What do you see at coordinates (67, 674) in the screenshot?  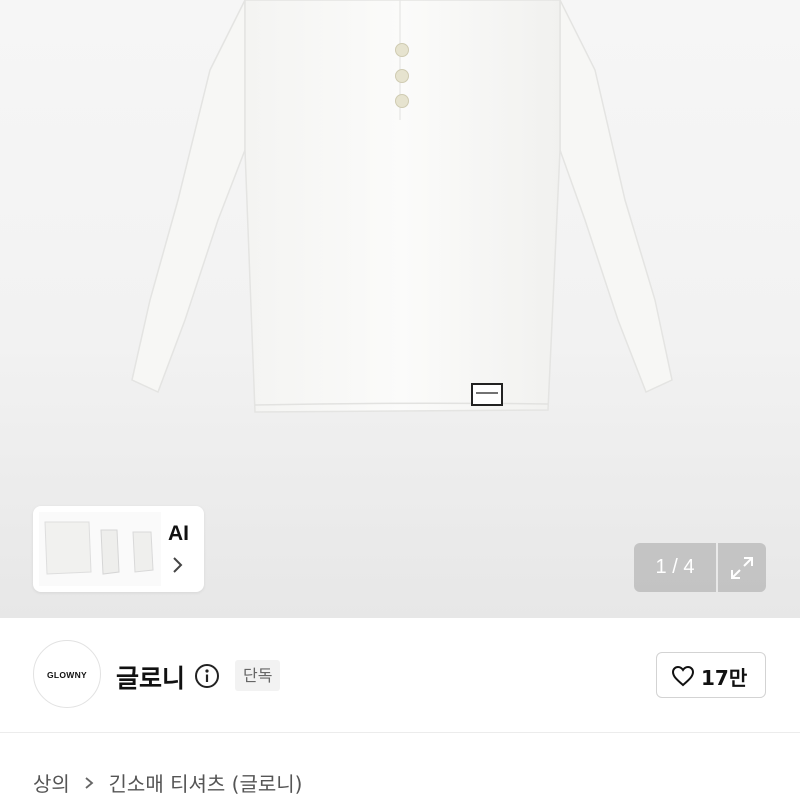 I see `brand-logo: GLOWNY` at bounding box center [67, 674].